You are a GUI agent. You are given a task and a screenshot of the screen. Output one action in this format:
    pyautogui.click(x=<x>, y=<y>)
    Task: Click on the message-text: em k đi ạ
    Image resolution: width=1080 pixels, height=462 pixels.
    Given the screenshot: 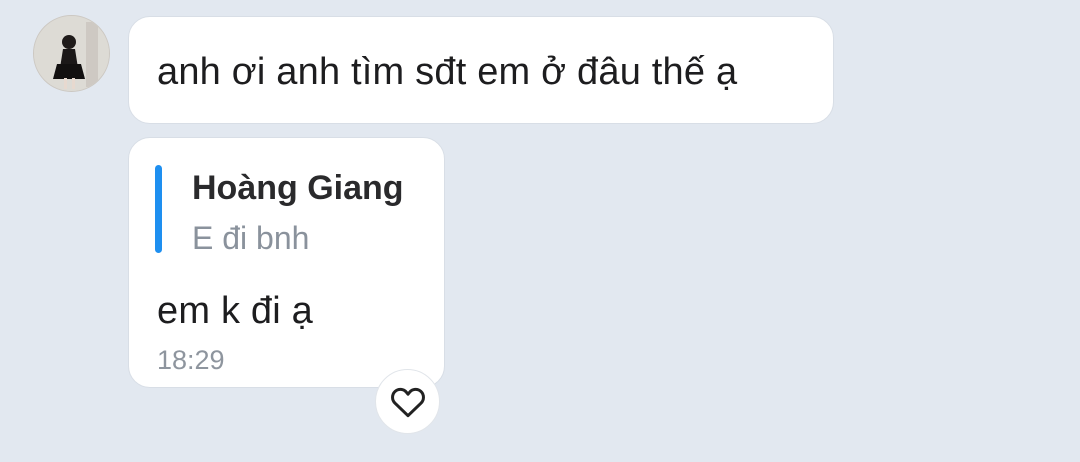 What is the action you would take?
    pyautogui.click(x=235, y=311)
    